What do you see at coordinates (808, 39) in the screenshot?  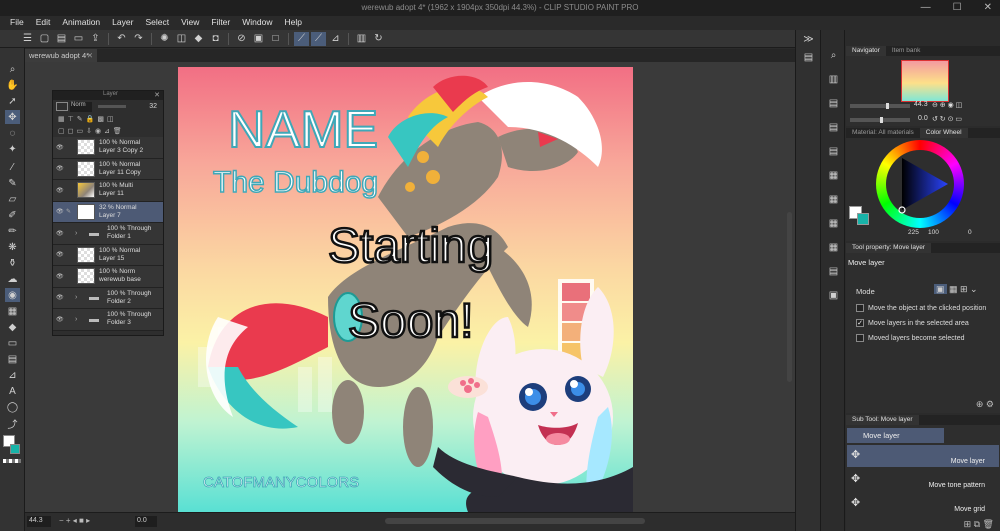 I see `collapse-dock-icon: ≫` at bounding box center [808, 39].